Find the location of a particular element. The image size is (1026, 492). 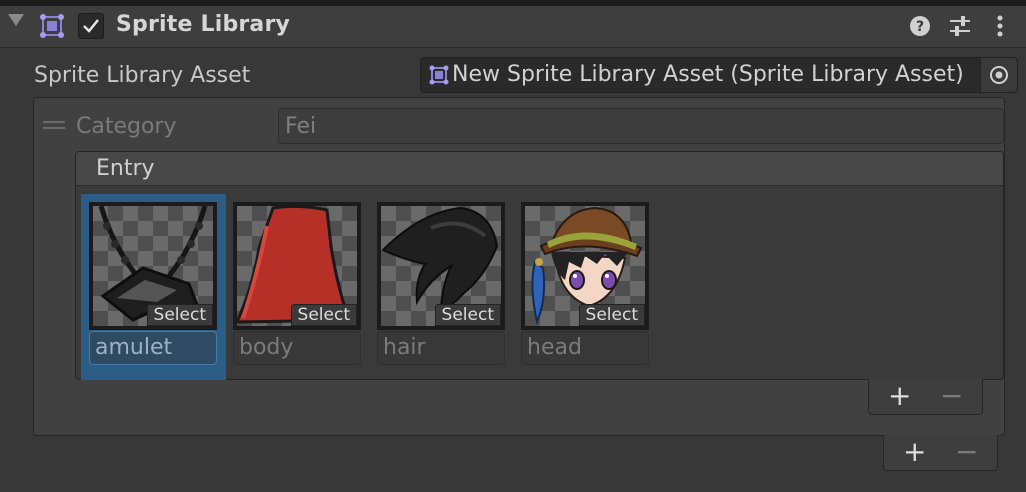

sprite-thumbnail-amulet: Select is located at coordinates (153, 266).